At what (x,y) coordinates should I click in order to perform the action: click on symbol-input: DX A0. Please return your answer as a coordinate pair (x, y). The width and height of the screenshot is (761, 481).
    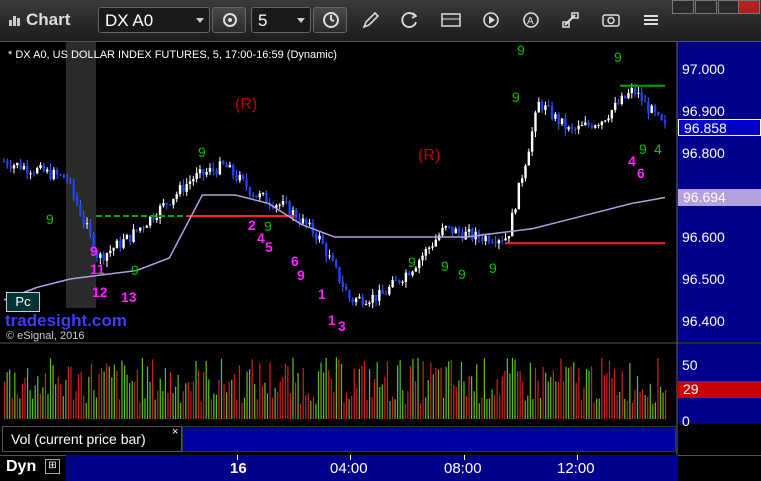
    Looking at the image, I should click on (154, 20).